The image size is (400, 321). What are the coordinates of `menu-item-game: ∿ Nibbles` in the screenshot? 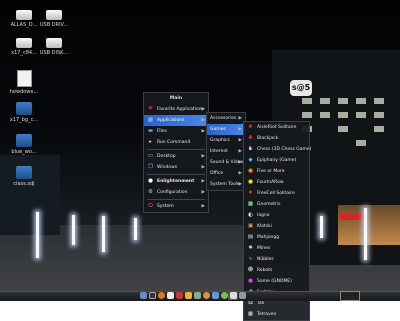 It's located at (276, 259).